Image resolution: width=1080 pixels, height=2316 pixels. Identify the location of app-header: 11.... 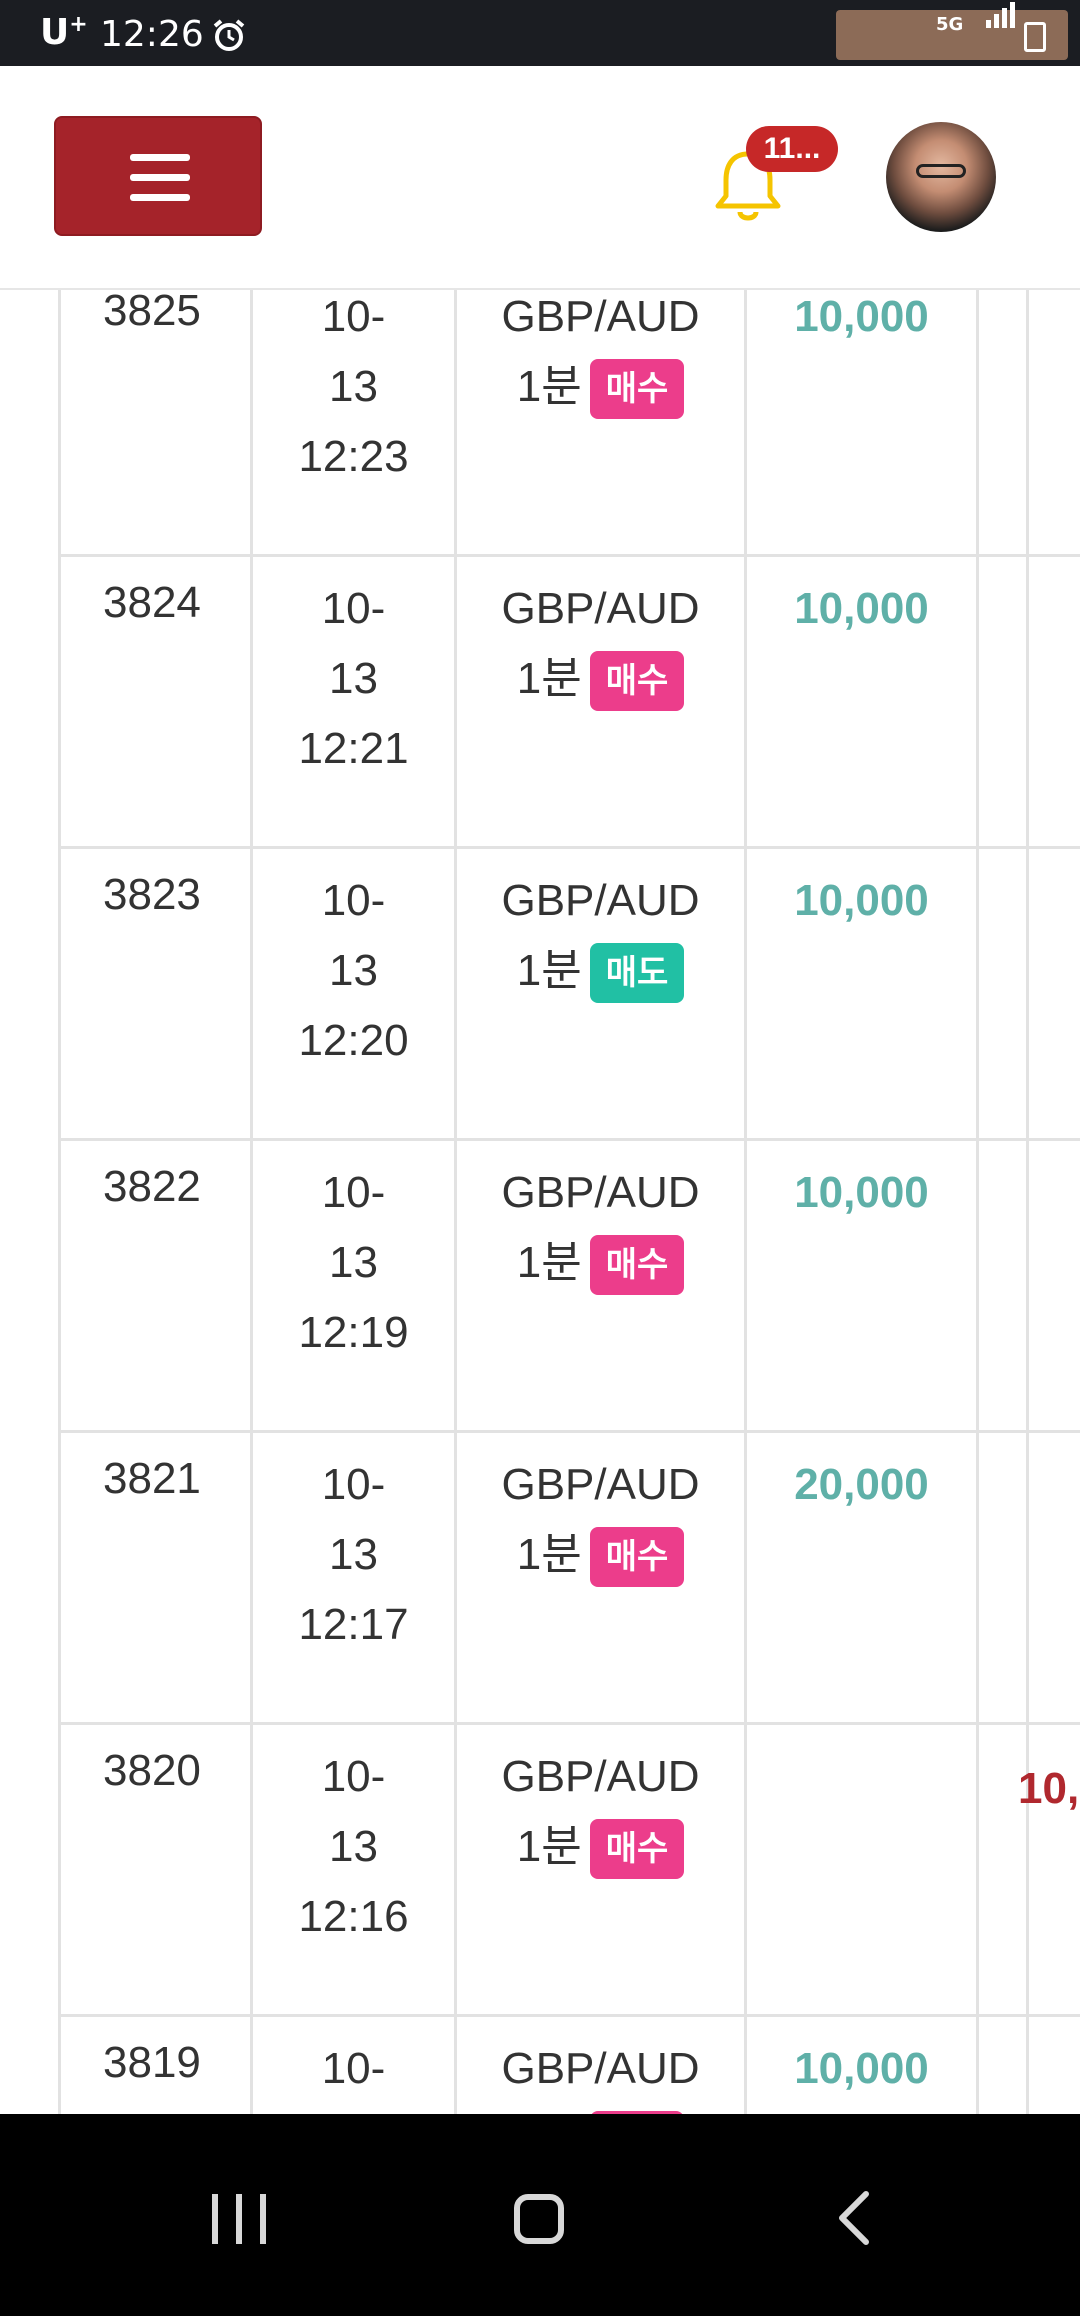
(540, 178).